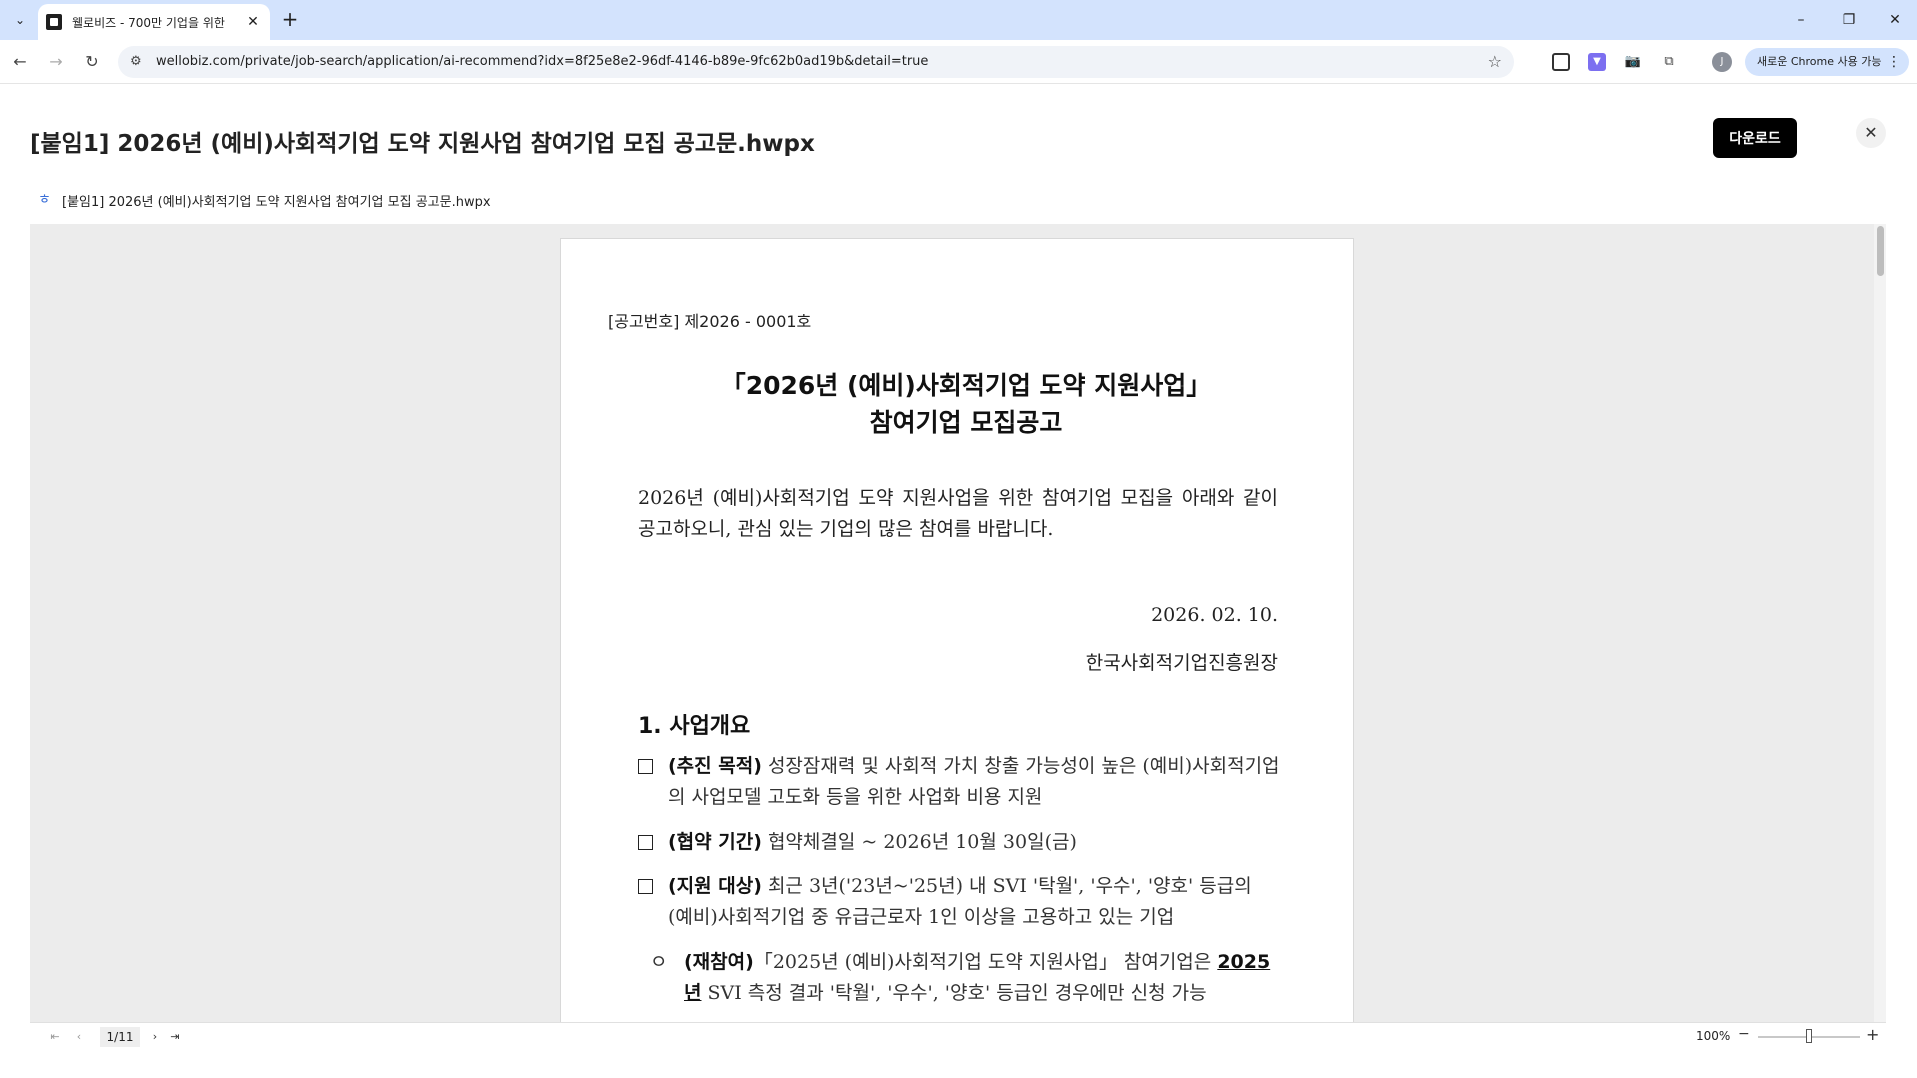 The image size is (1917, 1078). I want to click on list-item: (협약 기간) 협약체결일 ~ 2026년 10월 30일(금), so click(960, 842).